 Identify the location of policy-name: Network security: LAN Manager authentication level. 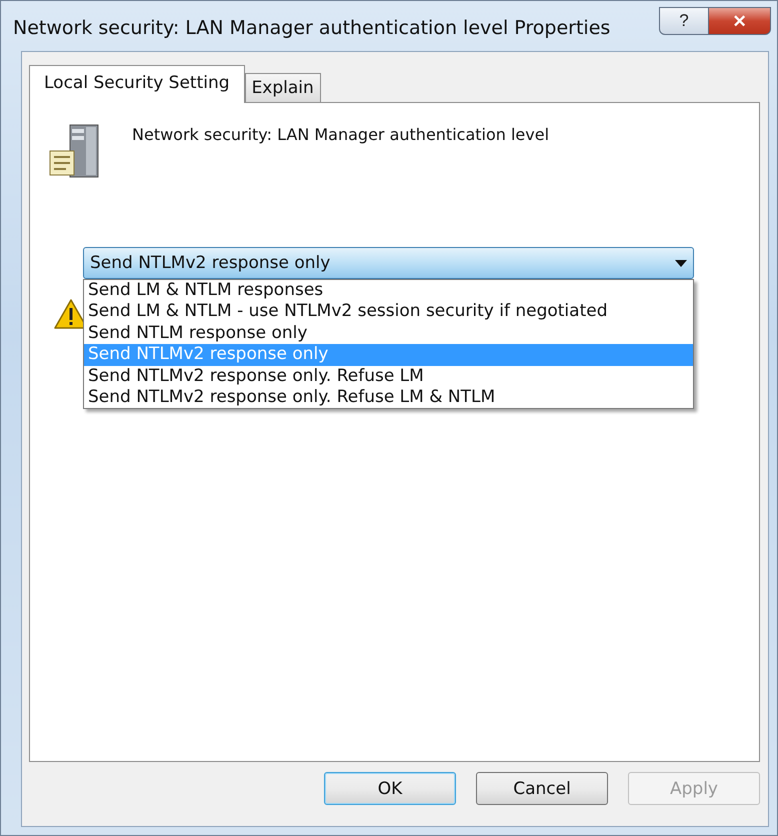
(341, 134).